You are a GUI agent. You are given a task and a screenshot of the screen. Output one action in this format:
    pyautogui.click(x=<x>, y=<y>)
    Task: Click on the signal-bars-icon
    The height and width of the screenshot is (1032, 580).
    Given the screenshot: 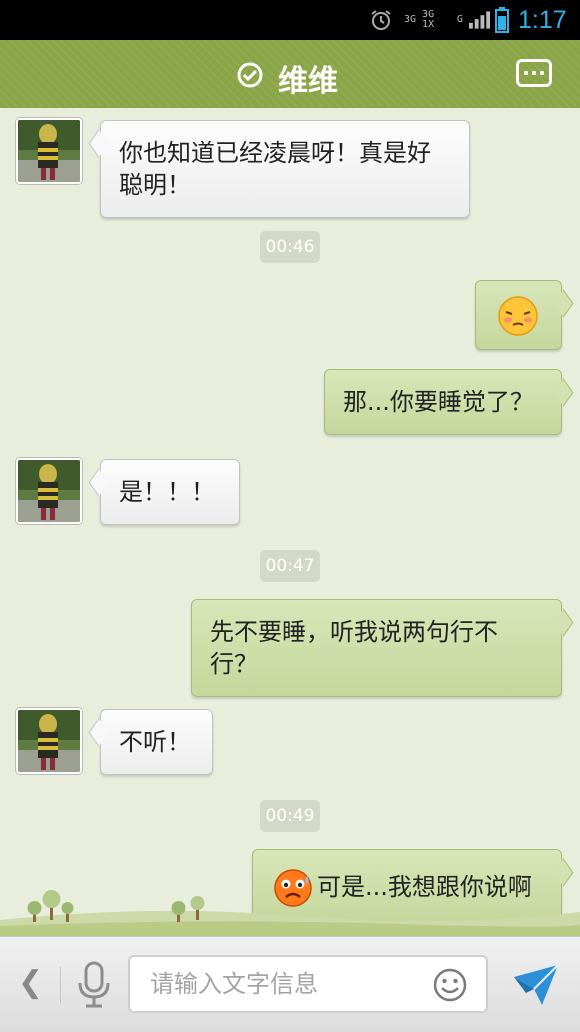 What is the action you would take?
    pyautogui.click(x=479, y=20)
    